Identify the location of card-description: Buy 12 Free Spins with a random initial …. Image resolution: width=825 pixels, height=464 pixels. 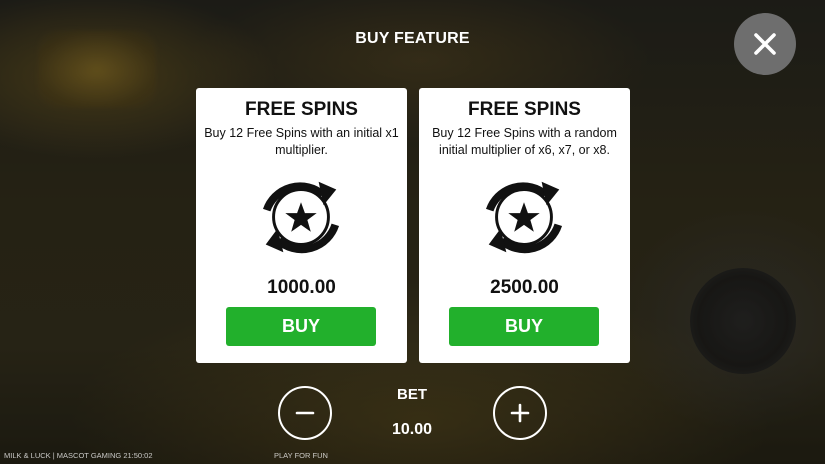
(524, 141).